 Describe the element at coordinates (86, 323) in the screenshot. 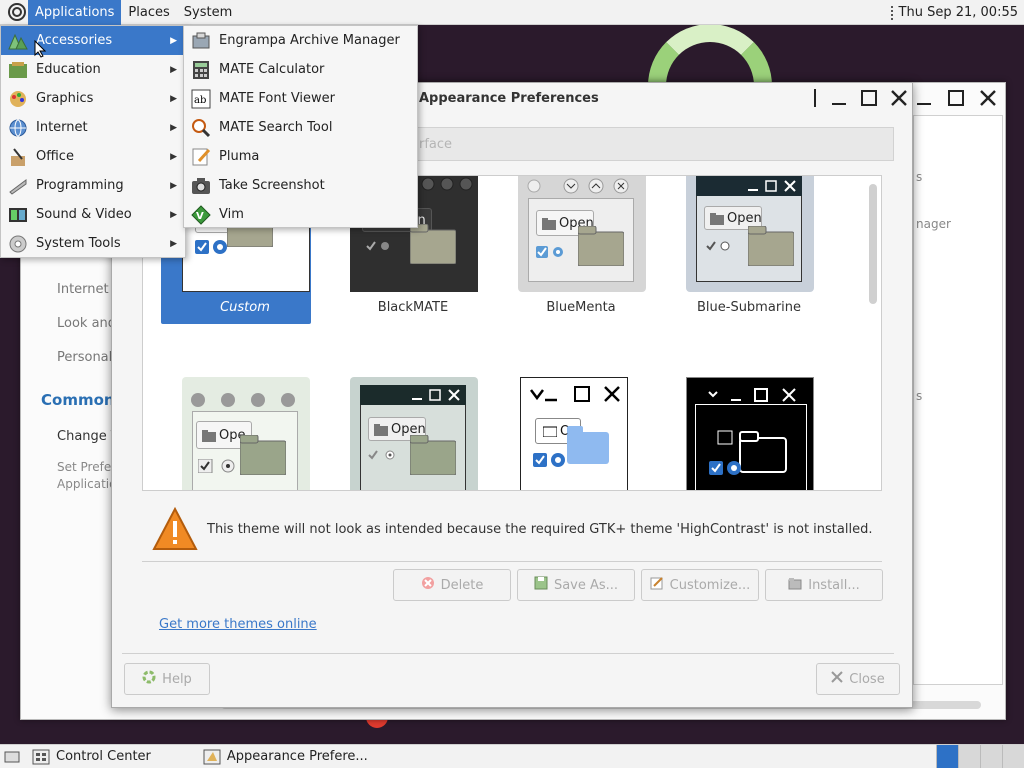

I see `sidebar-item-look-and-feel: Look and` at that location.